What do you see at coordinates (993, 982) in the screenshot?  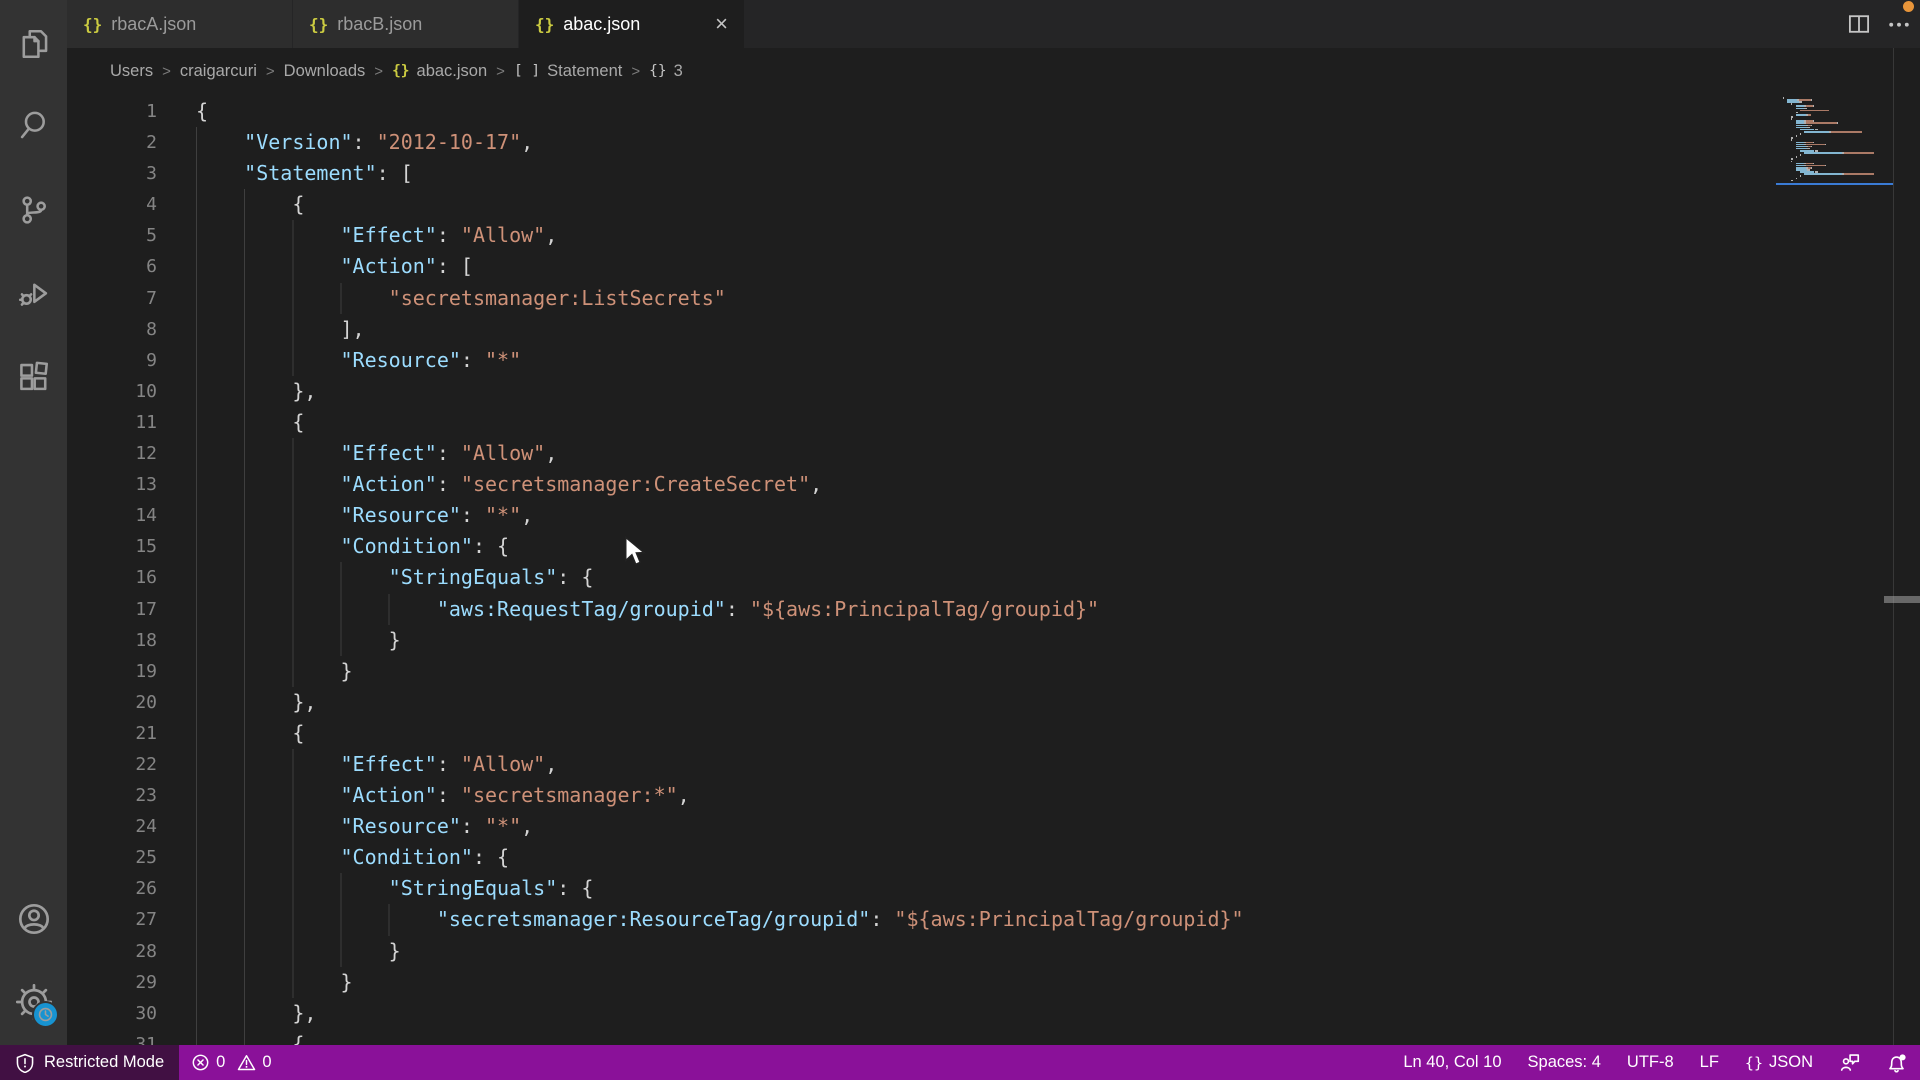 I see `code-line: 29 }` at bounding box center [993, 982].